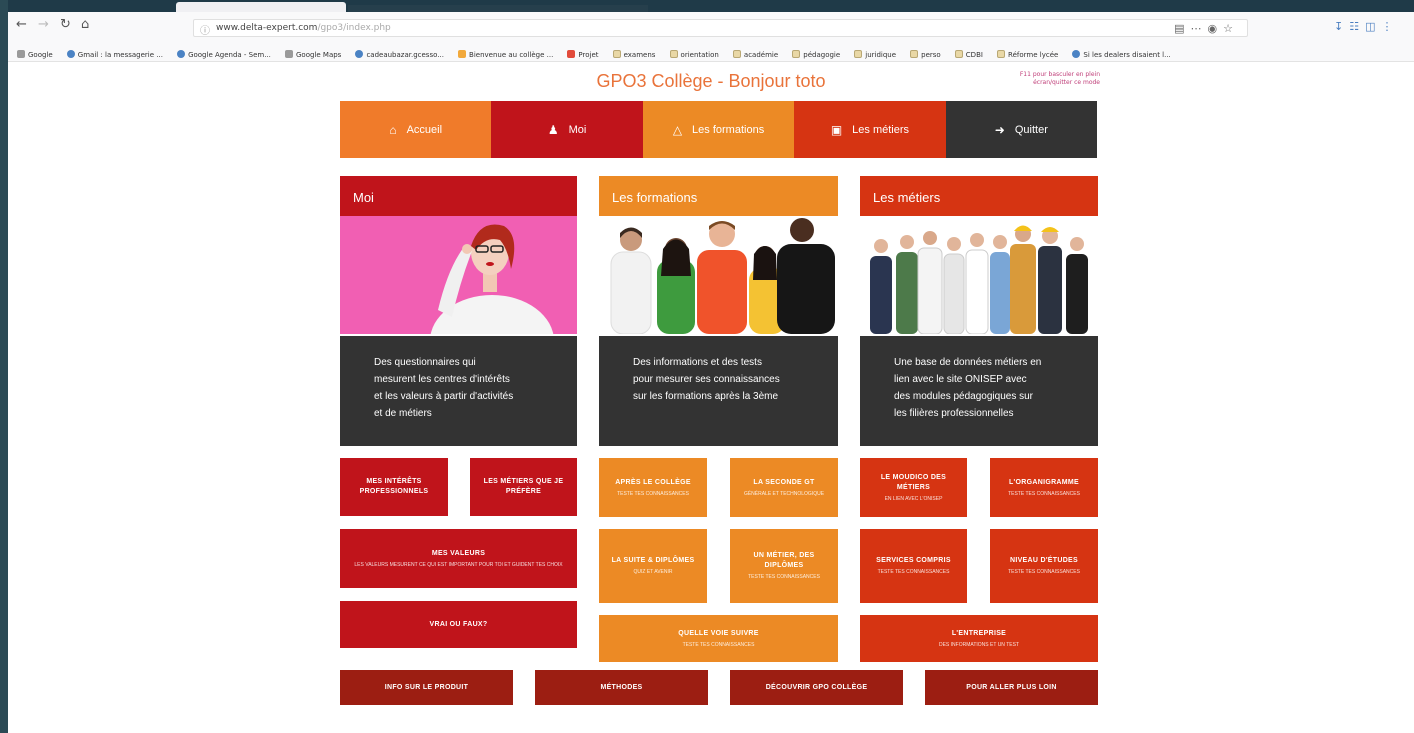  What do you see at coordinates (1182, 28) in the screenshot?
I see `reader-view-icon: ▤` at bounding box center [1182, 28].